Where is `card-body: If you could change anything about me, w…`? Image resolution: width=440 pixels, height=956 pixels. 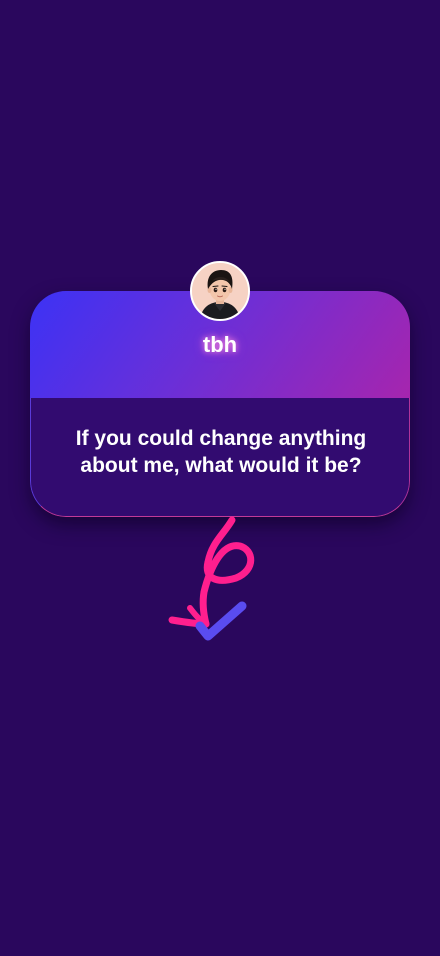
card-body: If you could change anything about me, w… is located at coordinates (220, 457).